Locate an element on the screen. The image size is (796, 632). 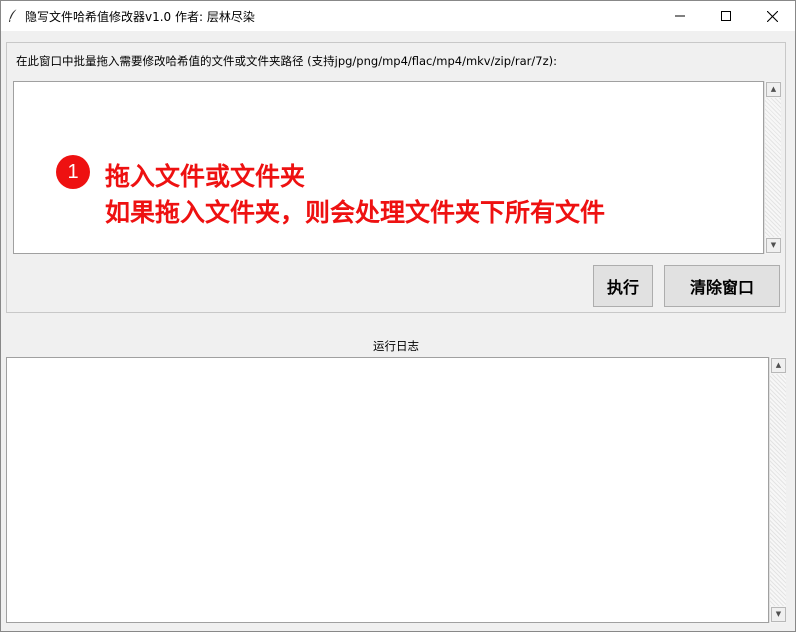
window-title: 隐写文件哈希值修改器v1.0 作者: 层林尽染 is located at coordinates (140, 16).